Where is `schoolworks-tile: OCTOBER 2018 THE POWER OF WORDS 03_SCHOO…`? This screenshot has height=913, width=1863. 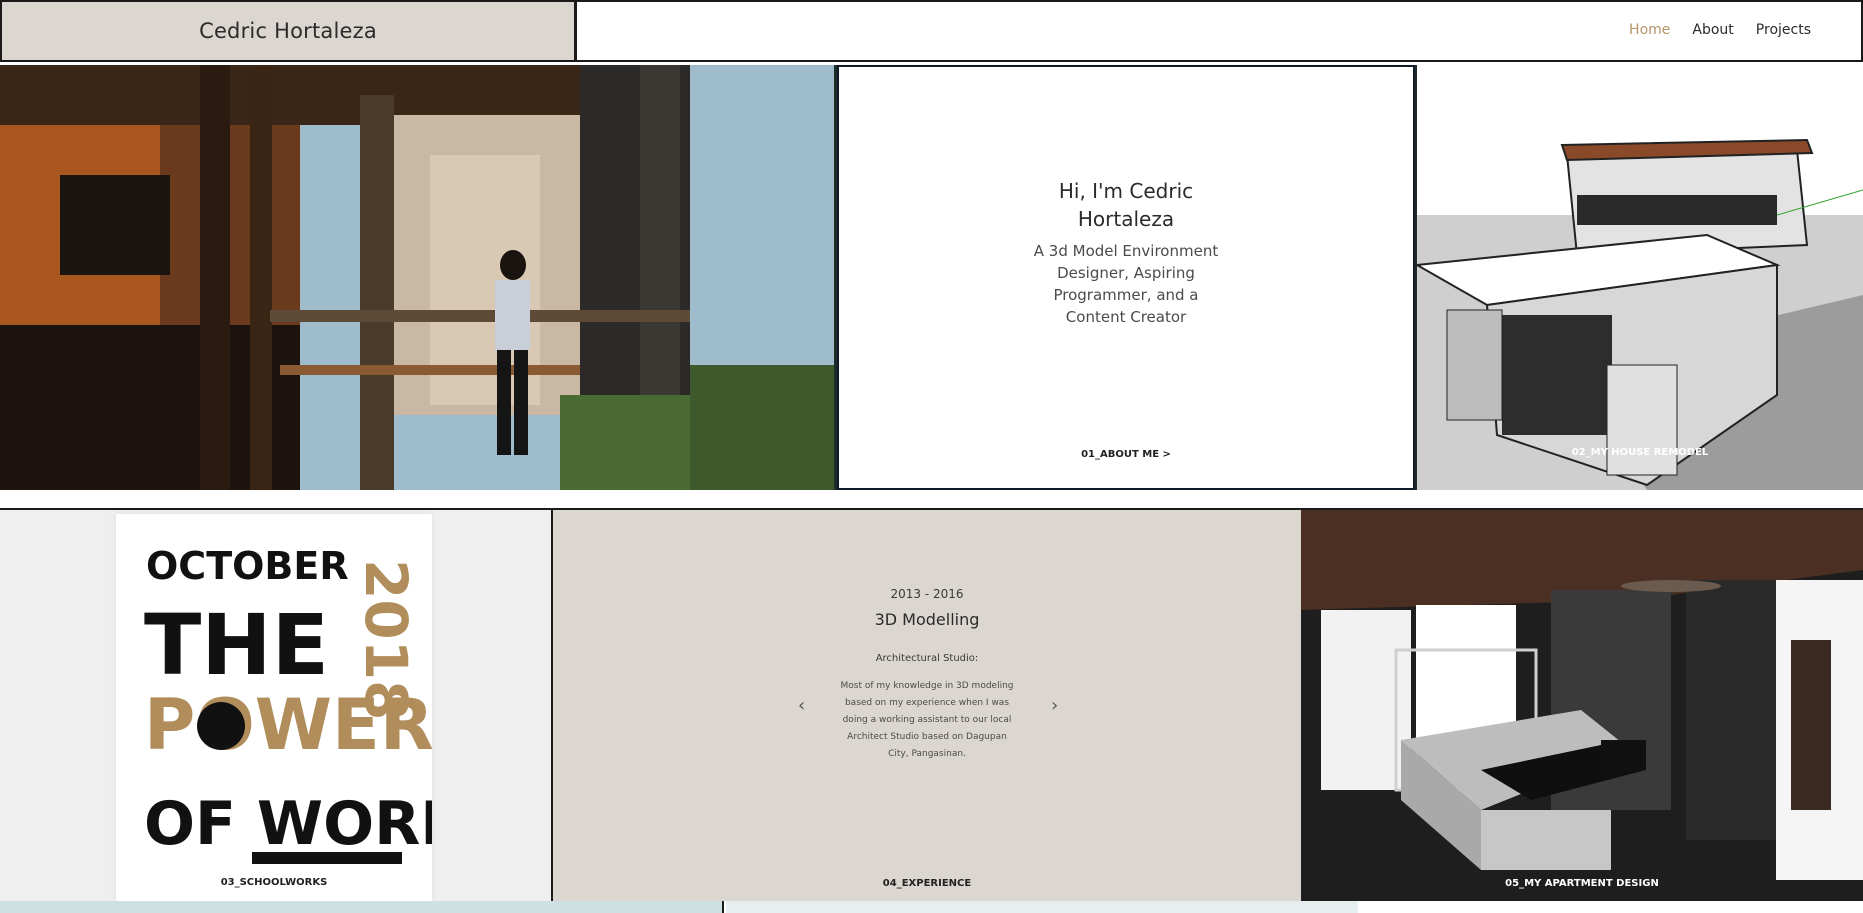
schoolworks-tile: OCTOBER 2018 THE POWER OF WORDS 03_SCHOO… is located at coordinates (276, 705).